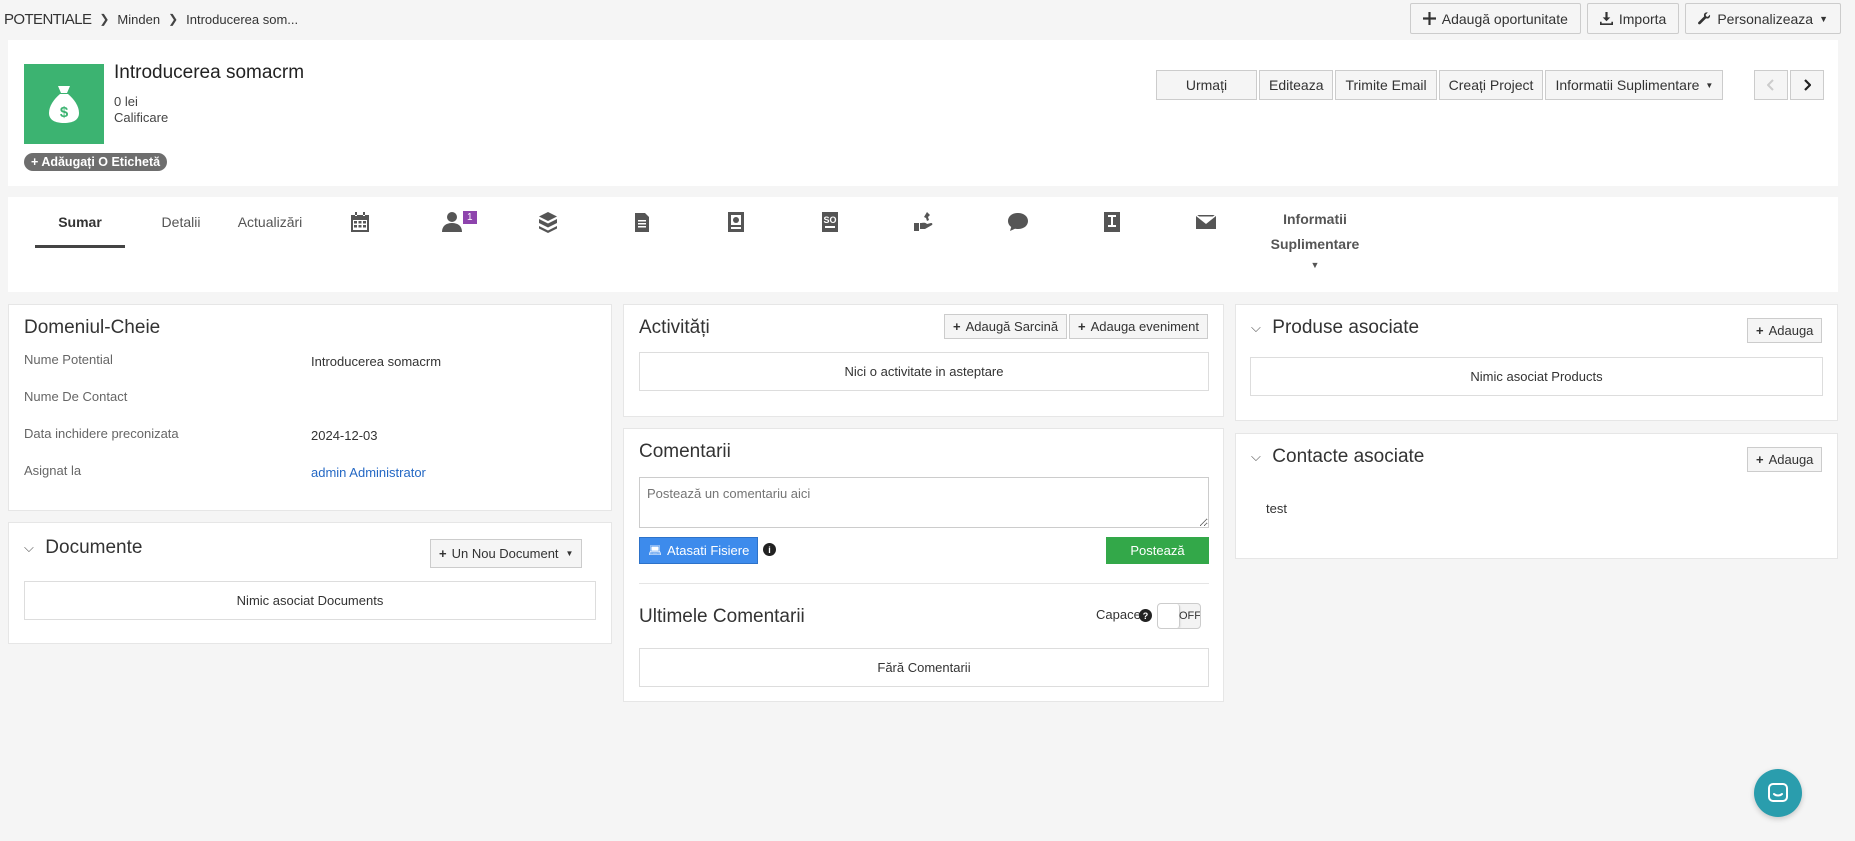 Image resolution: width=1855 pixels, height=841 pixels. I want to click on contacts-header: ⌵ Contacte asociate, so click(1337, 457).